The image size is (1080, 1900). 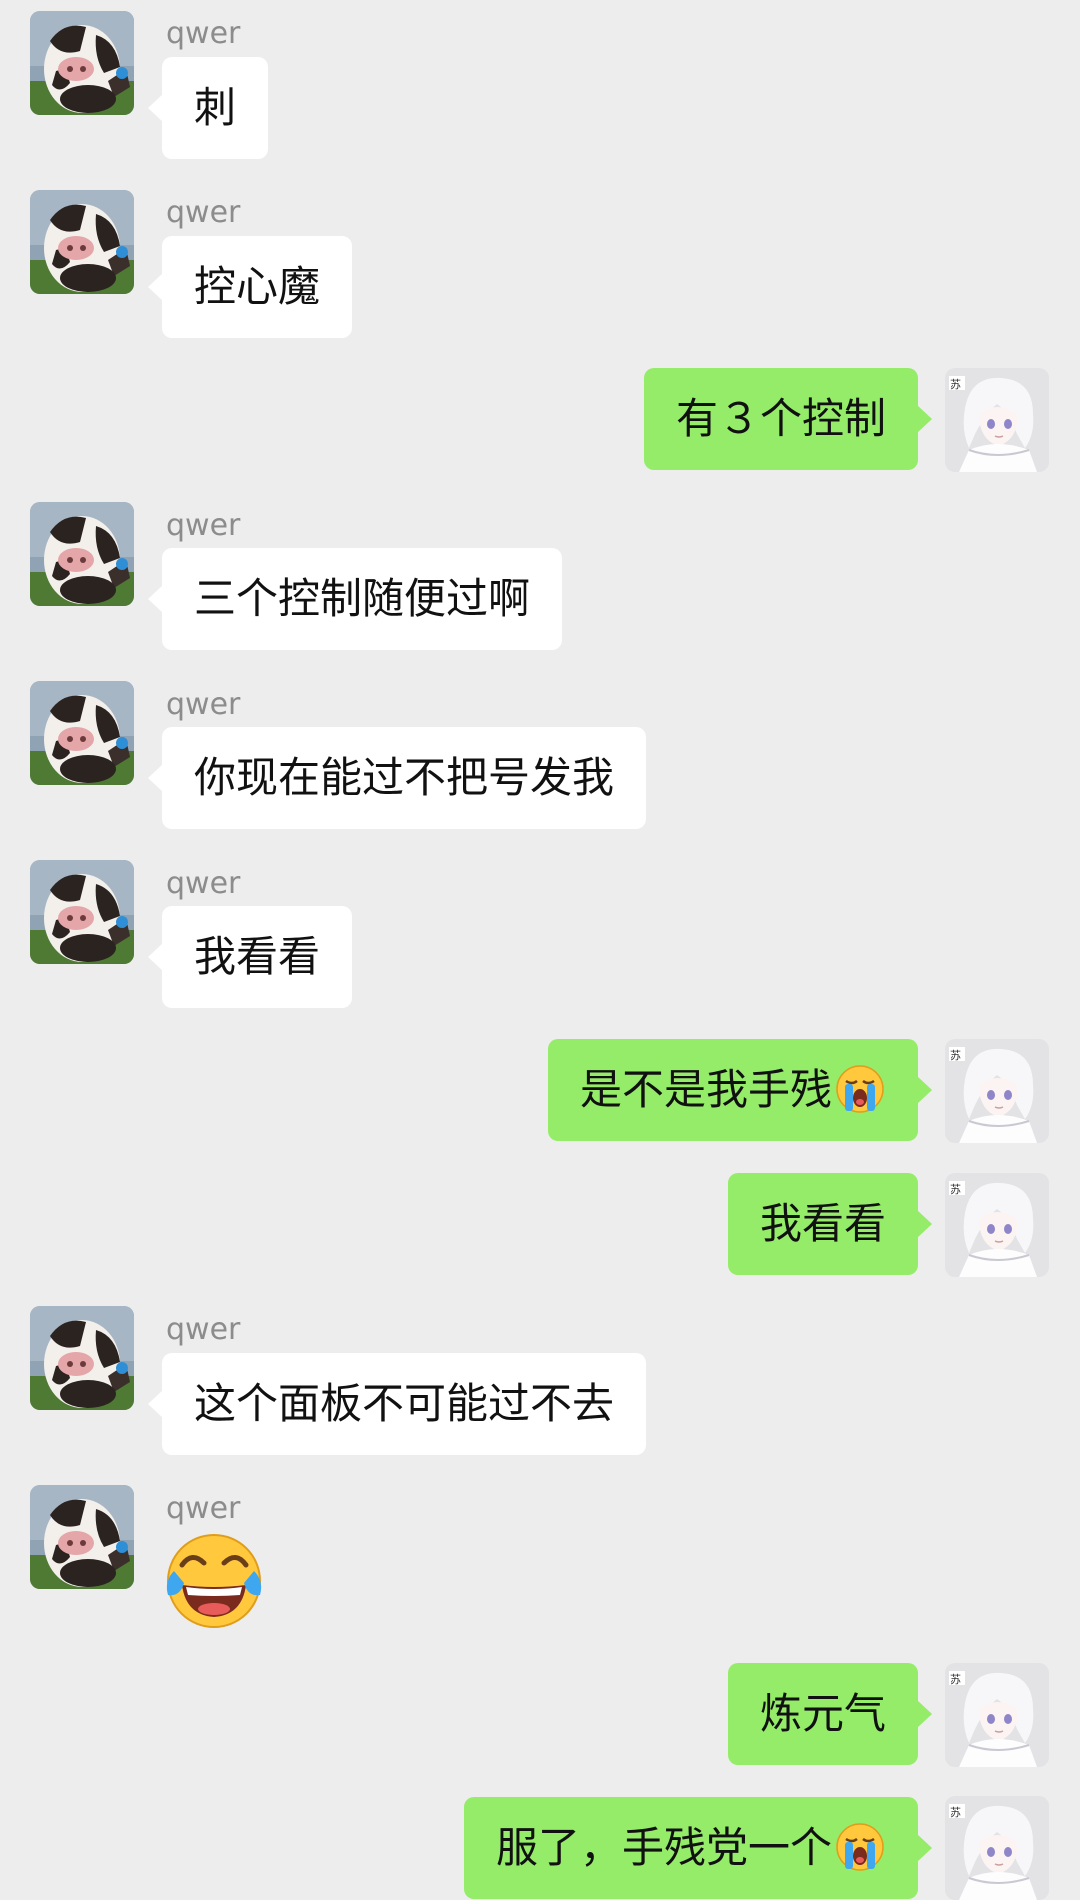 I want to click on message-bubble-outgoing: 我看看, so click(x=830, y=1224).